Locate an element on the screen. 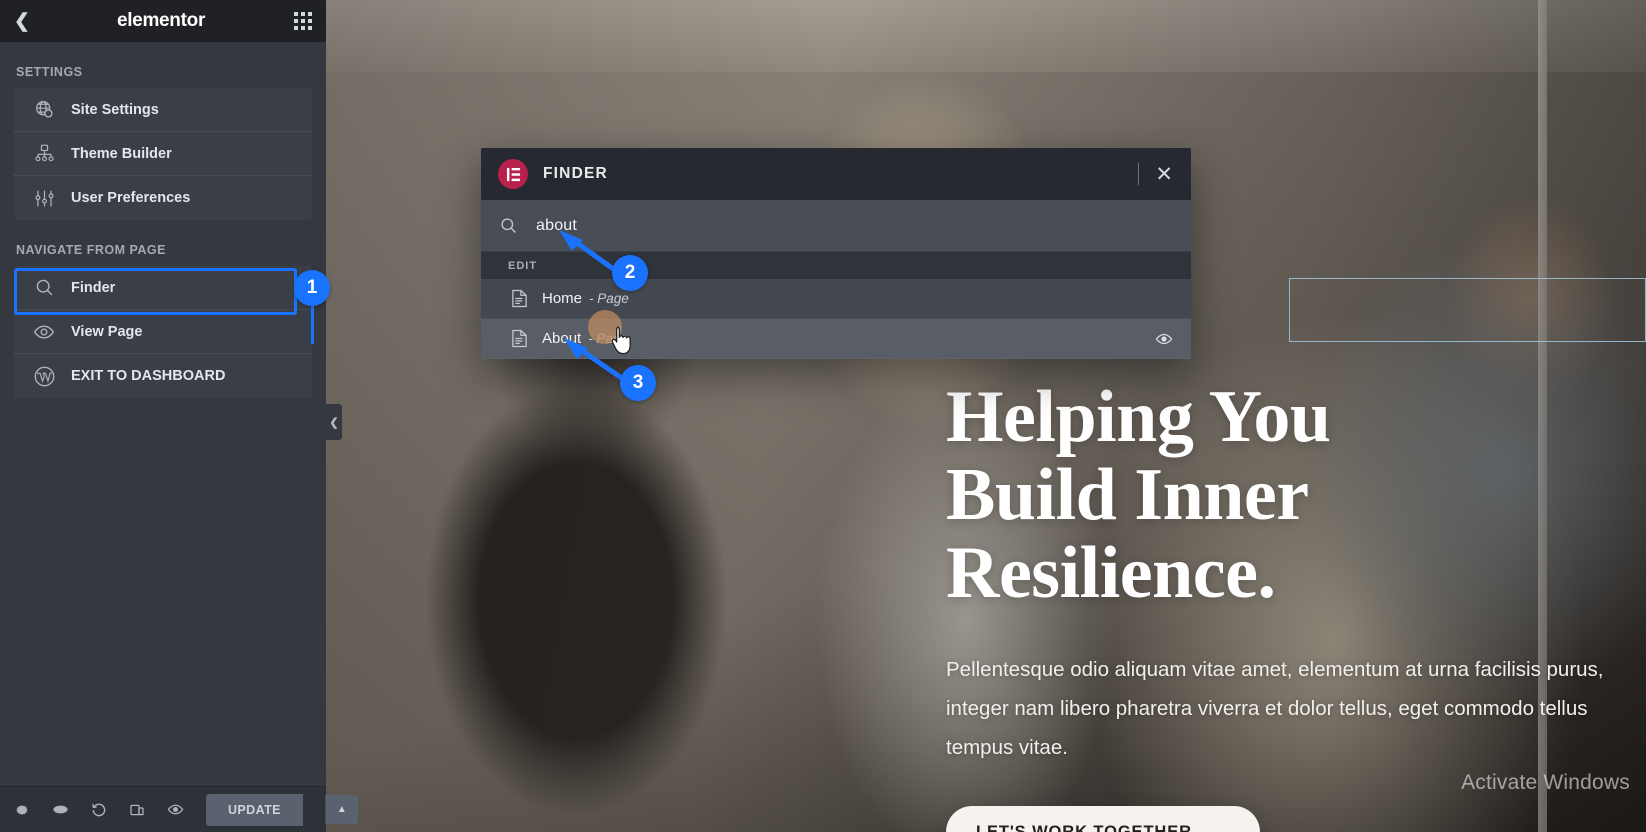 The width and height of the screenshot is (1646, 832). elementor-wordmark: elementor is located at coordinates (161, 20).